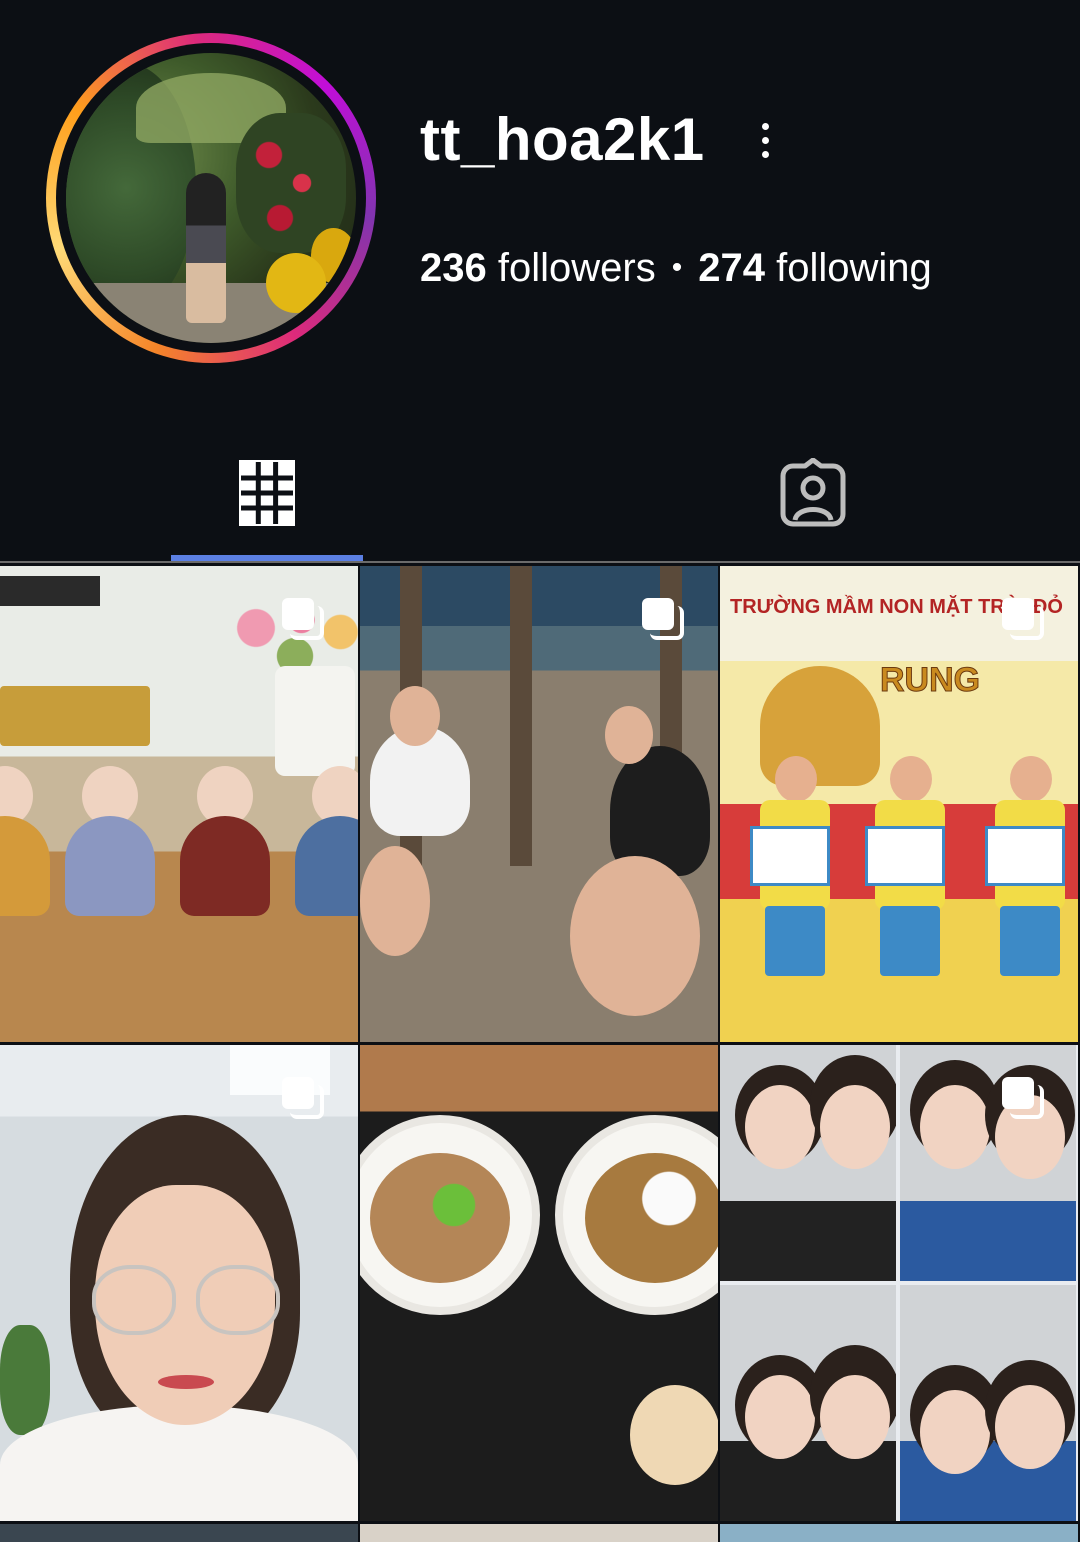  What do you see at coordinates (854, 268) in the screenshot?
I see `following-label: following` at bounding box center [854, 268].